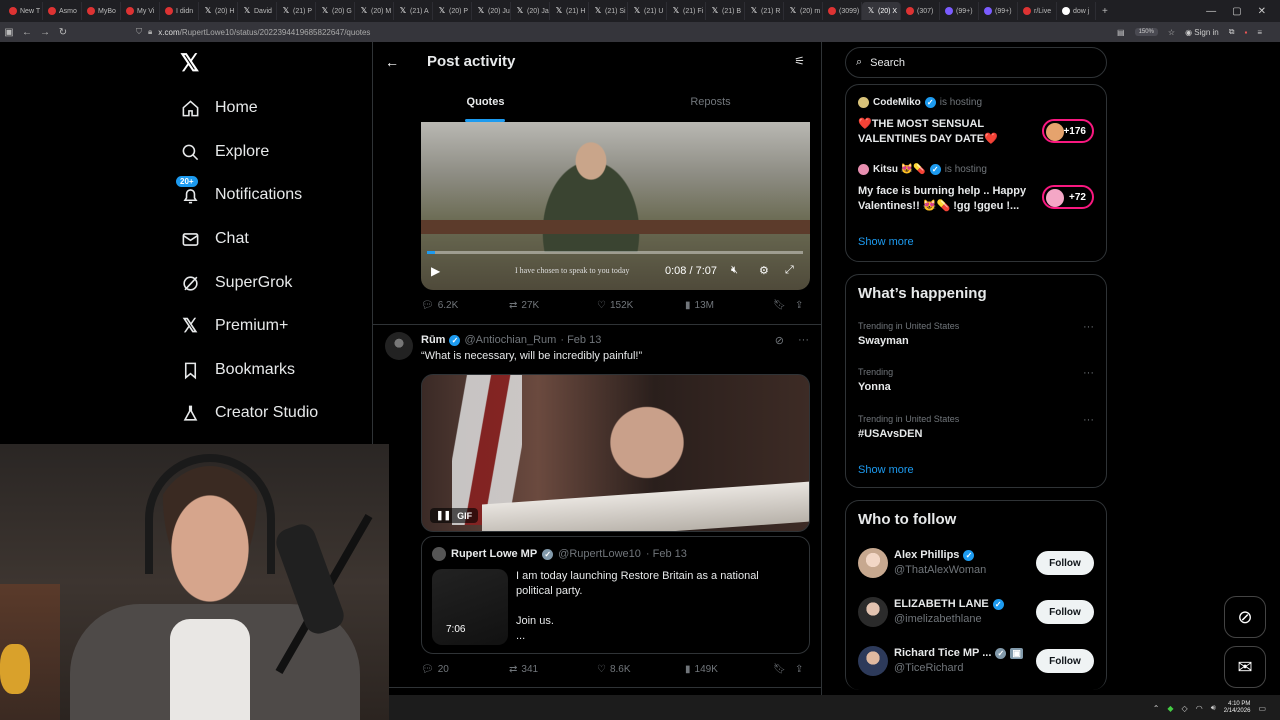 The image size is (1280, 720). What do you see at coordinates (63, 32) in the screenshot?
I see `reload-icon: ↻` at bounding box center [63, 32].